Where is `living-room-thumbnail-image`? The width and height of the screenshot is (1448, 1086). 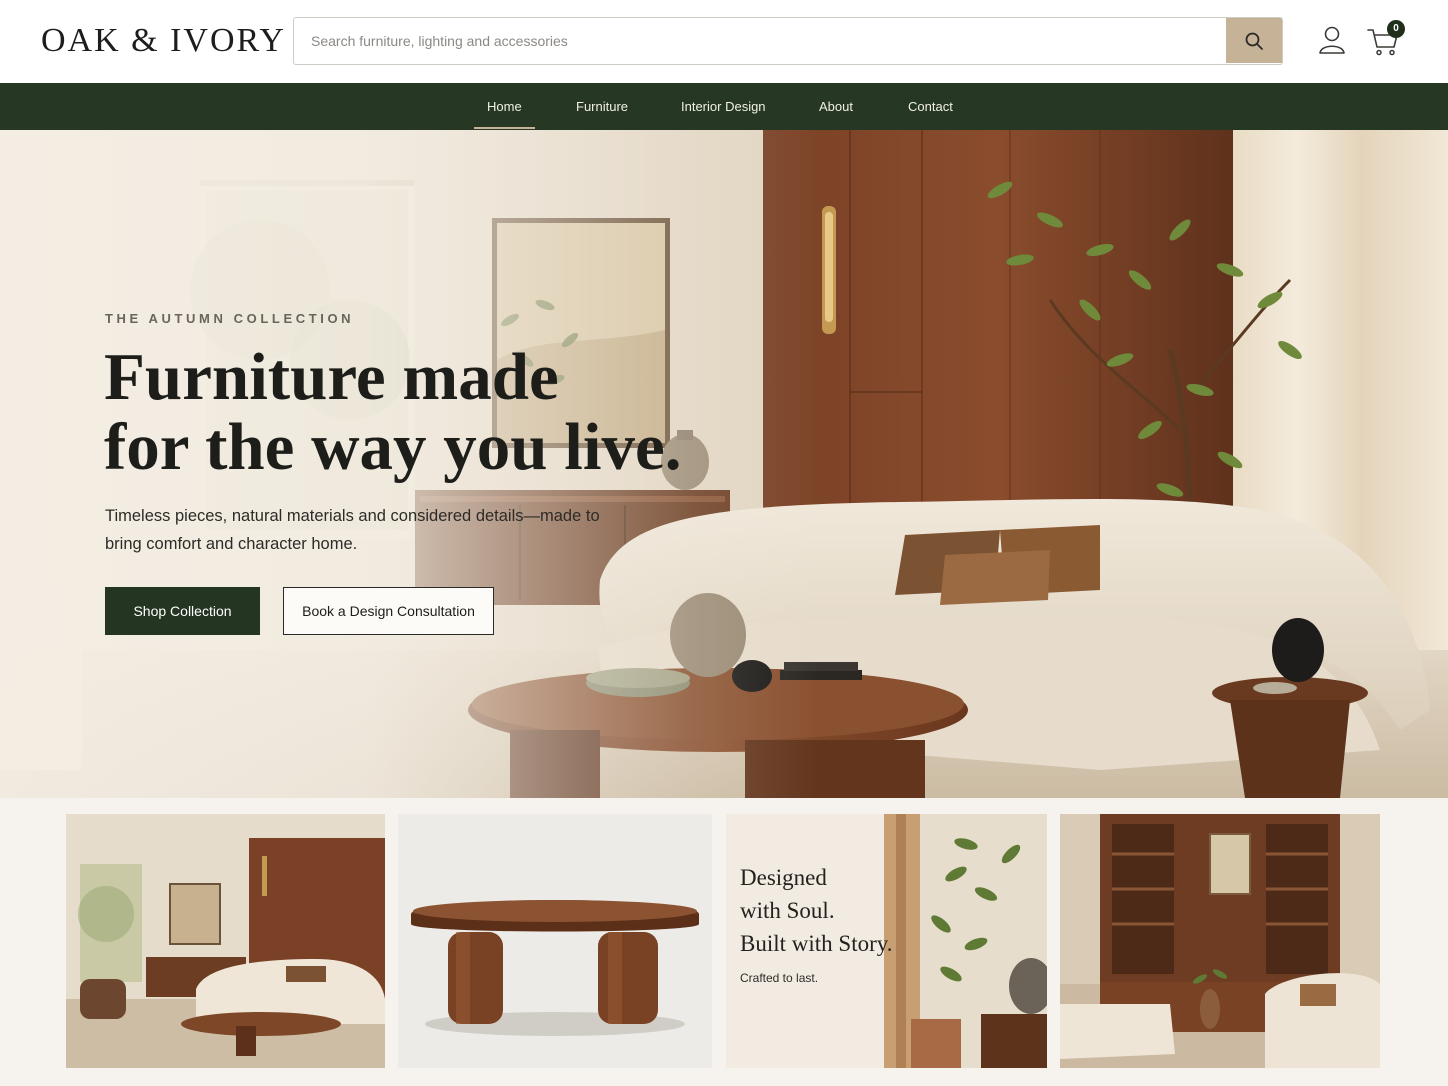
living-room-thumbnail-image is located at coordinates (225, 941).